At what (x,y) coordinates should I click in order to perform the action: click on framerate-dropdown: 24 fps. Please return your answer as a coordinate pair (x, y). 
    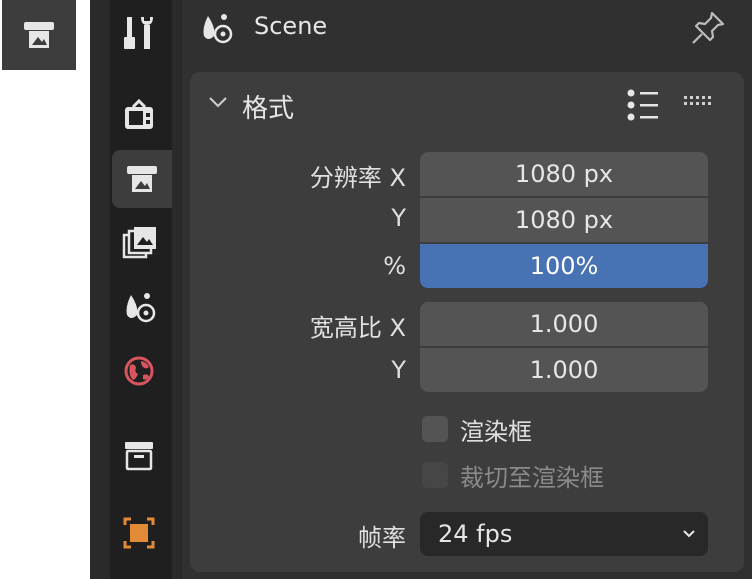
    Looking at the image, I should click on (564, 534).